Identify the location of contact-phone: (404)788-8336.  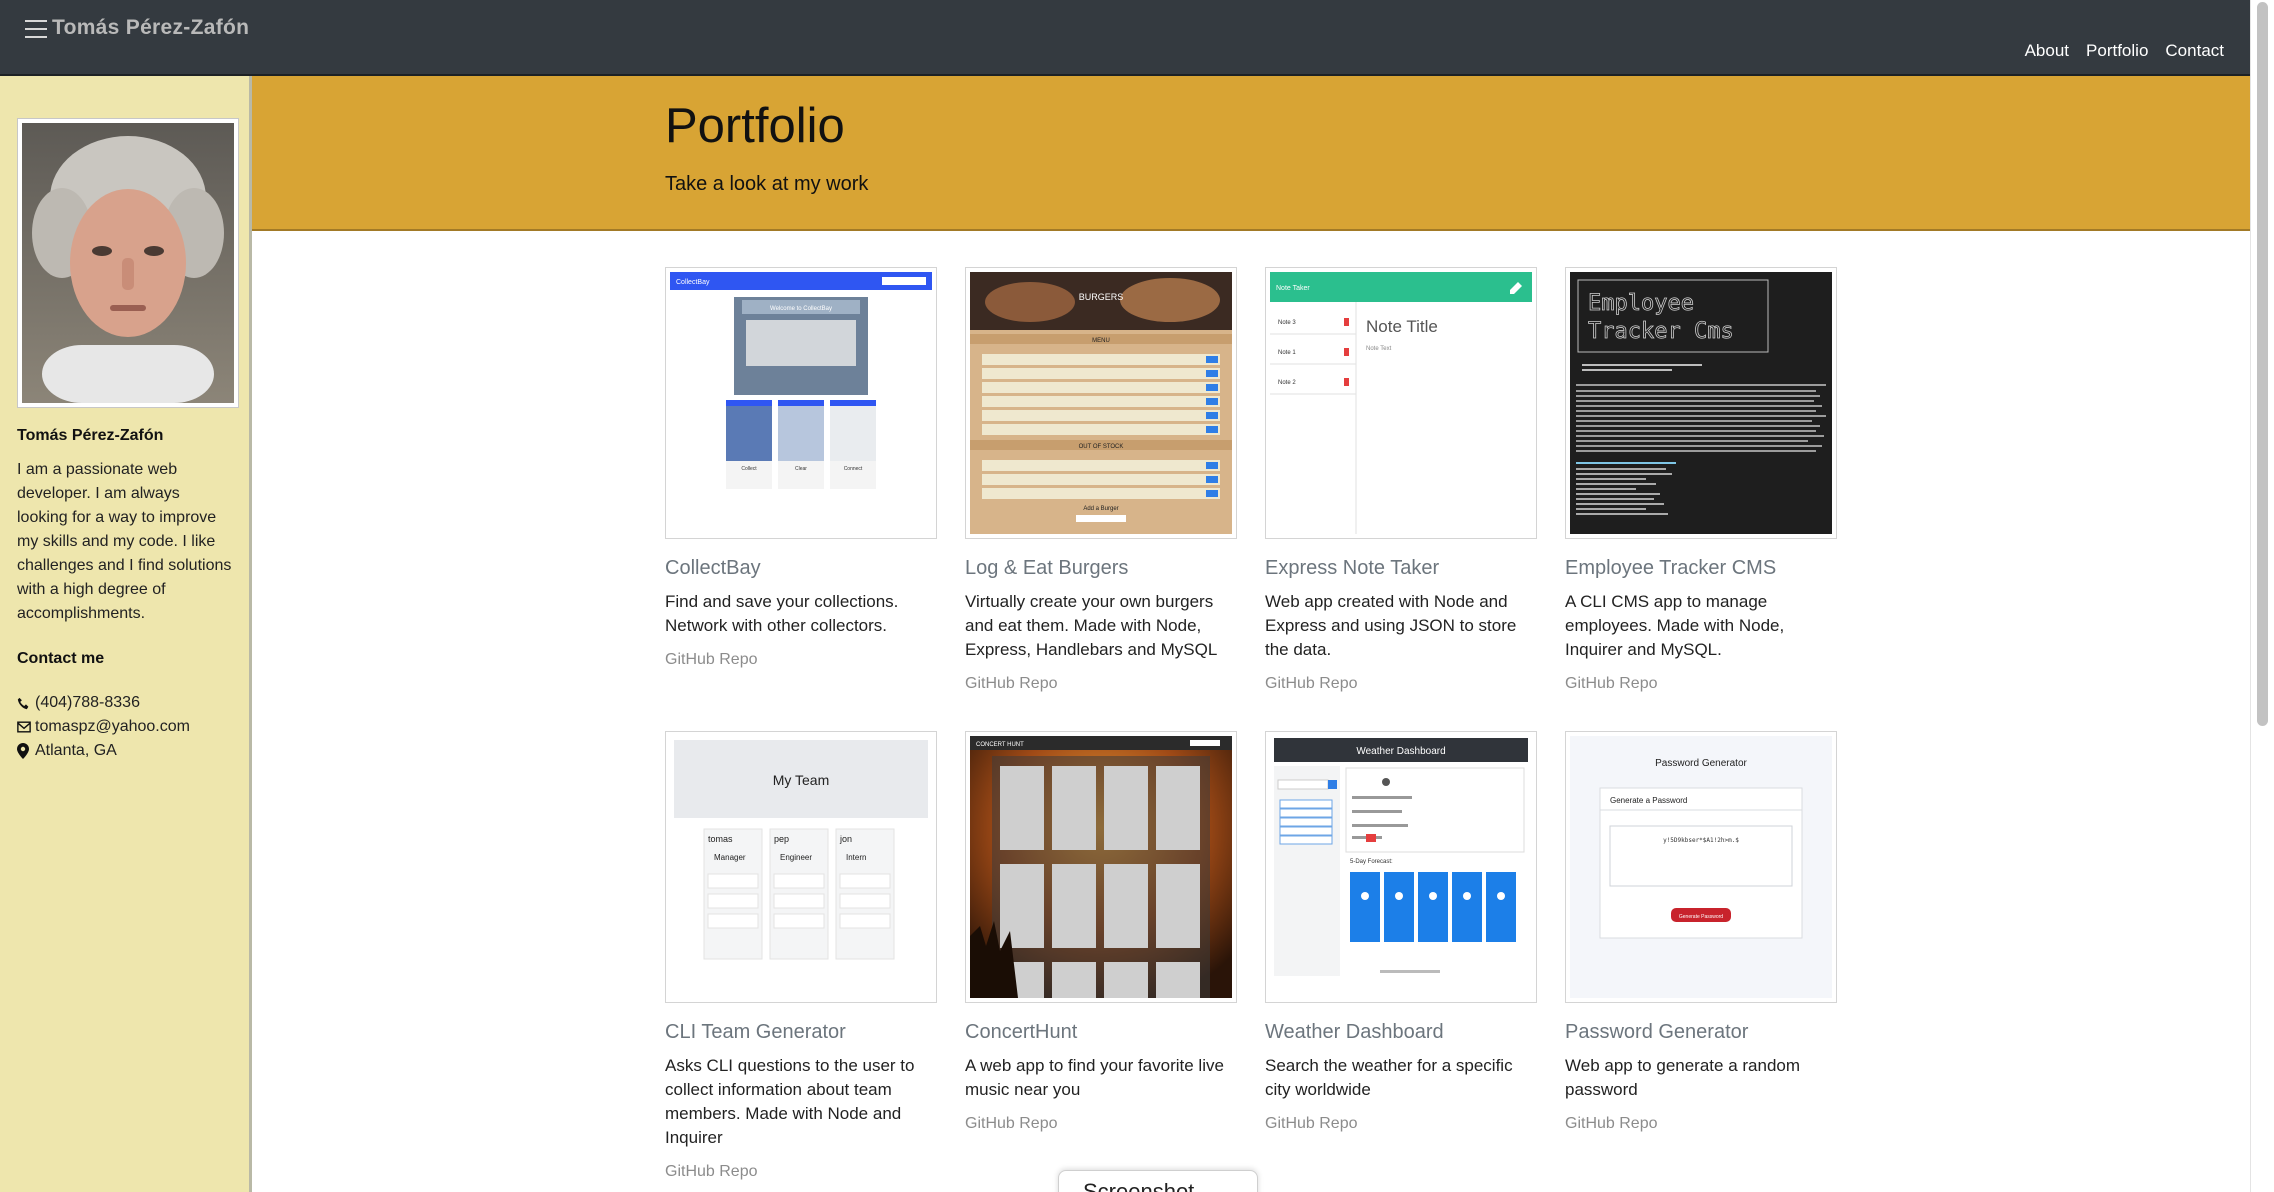
(125, 703).